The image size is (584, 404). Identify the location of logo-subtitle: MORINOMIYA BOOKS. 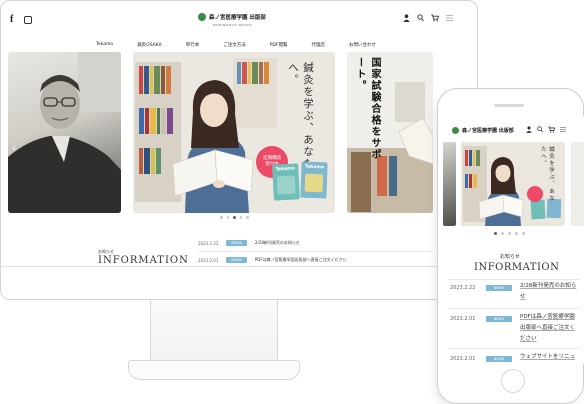
(233, 25).